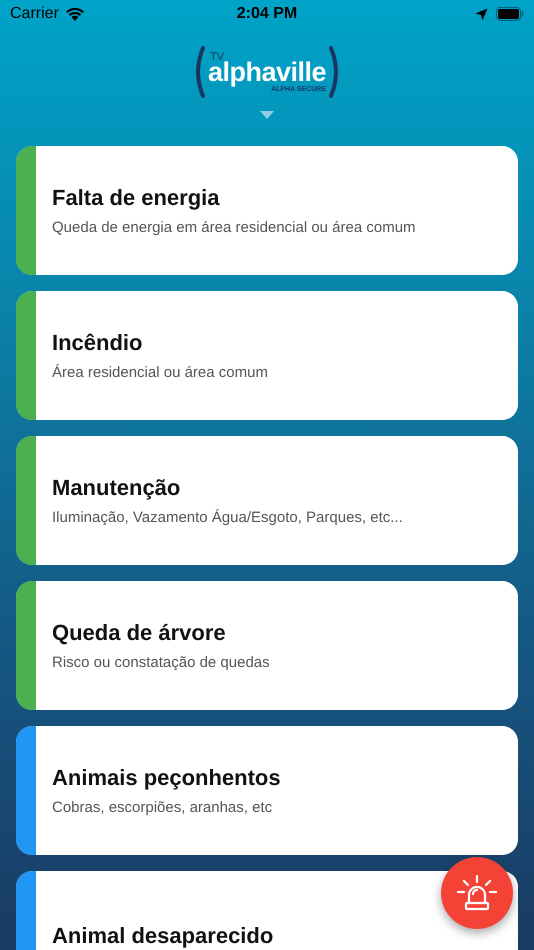  Describe the element at coordinates (163, 935) in the screenshot. I see `card-title: Animal desaparecido` at that location.